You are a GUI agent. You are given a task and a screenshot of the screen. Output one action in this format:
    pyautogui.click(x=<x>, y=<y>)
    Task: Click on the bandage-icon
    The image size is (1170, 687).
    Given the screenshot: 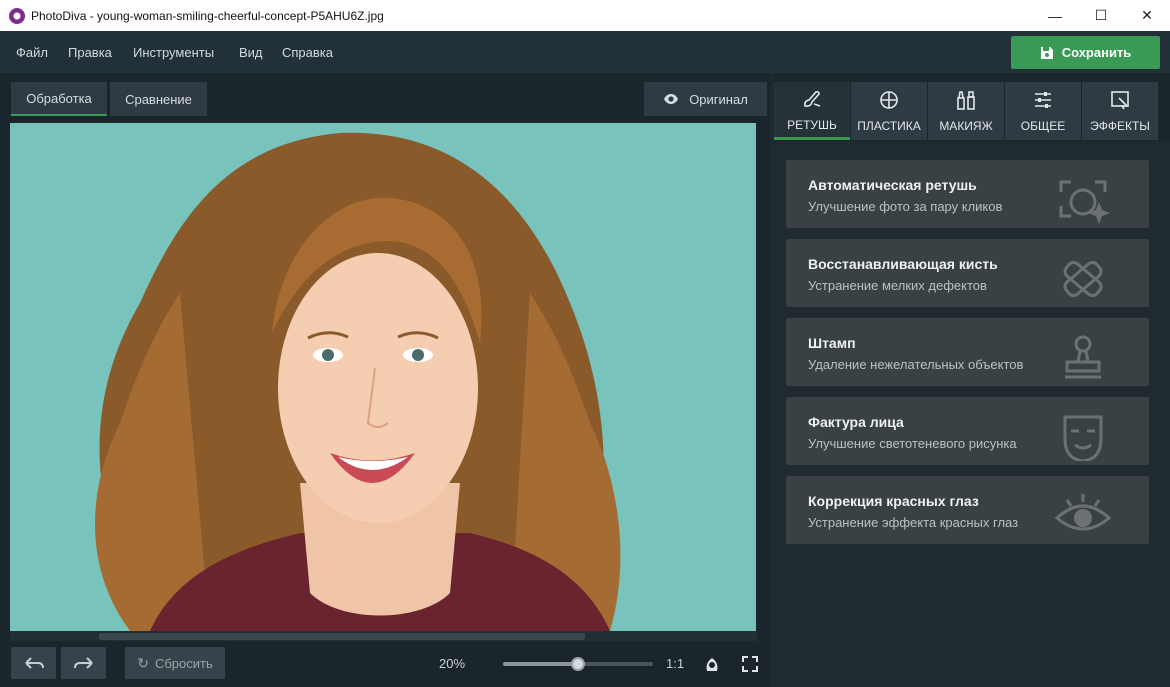 What is the action you would take?
    pyautogui.click(x=1083, y=279)
    